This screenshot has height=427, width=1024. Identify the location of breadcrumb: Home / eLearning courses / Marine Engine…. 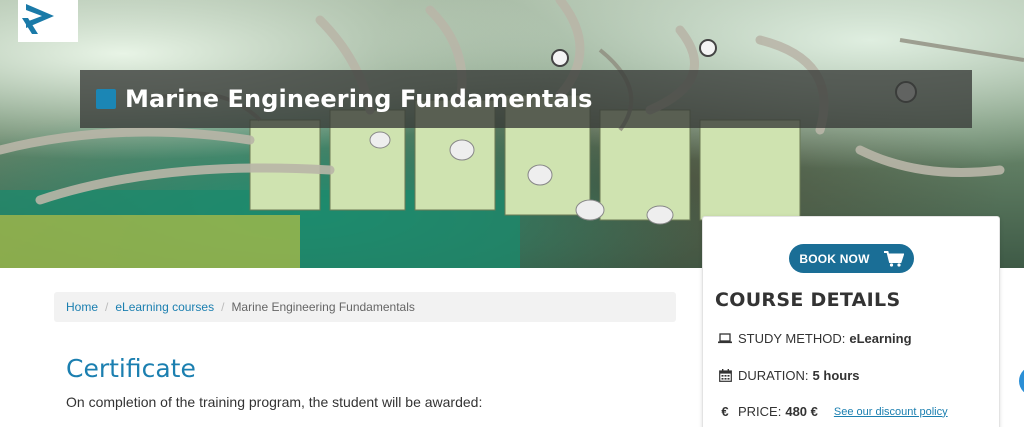
(365, 307).